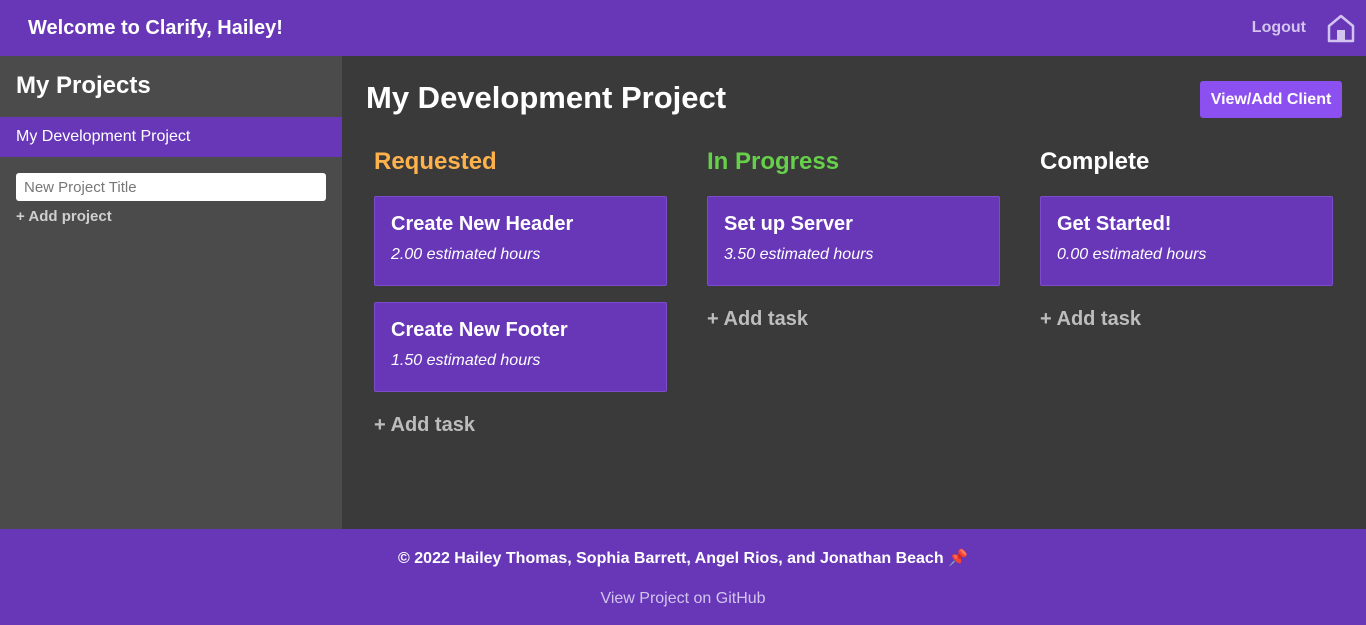 The width and height of the screenshot is (1366, 625). Describe the element at coordinates (799, 254) in the screenshot. I see `task-hours: 3.50 estimated hours` at that location.